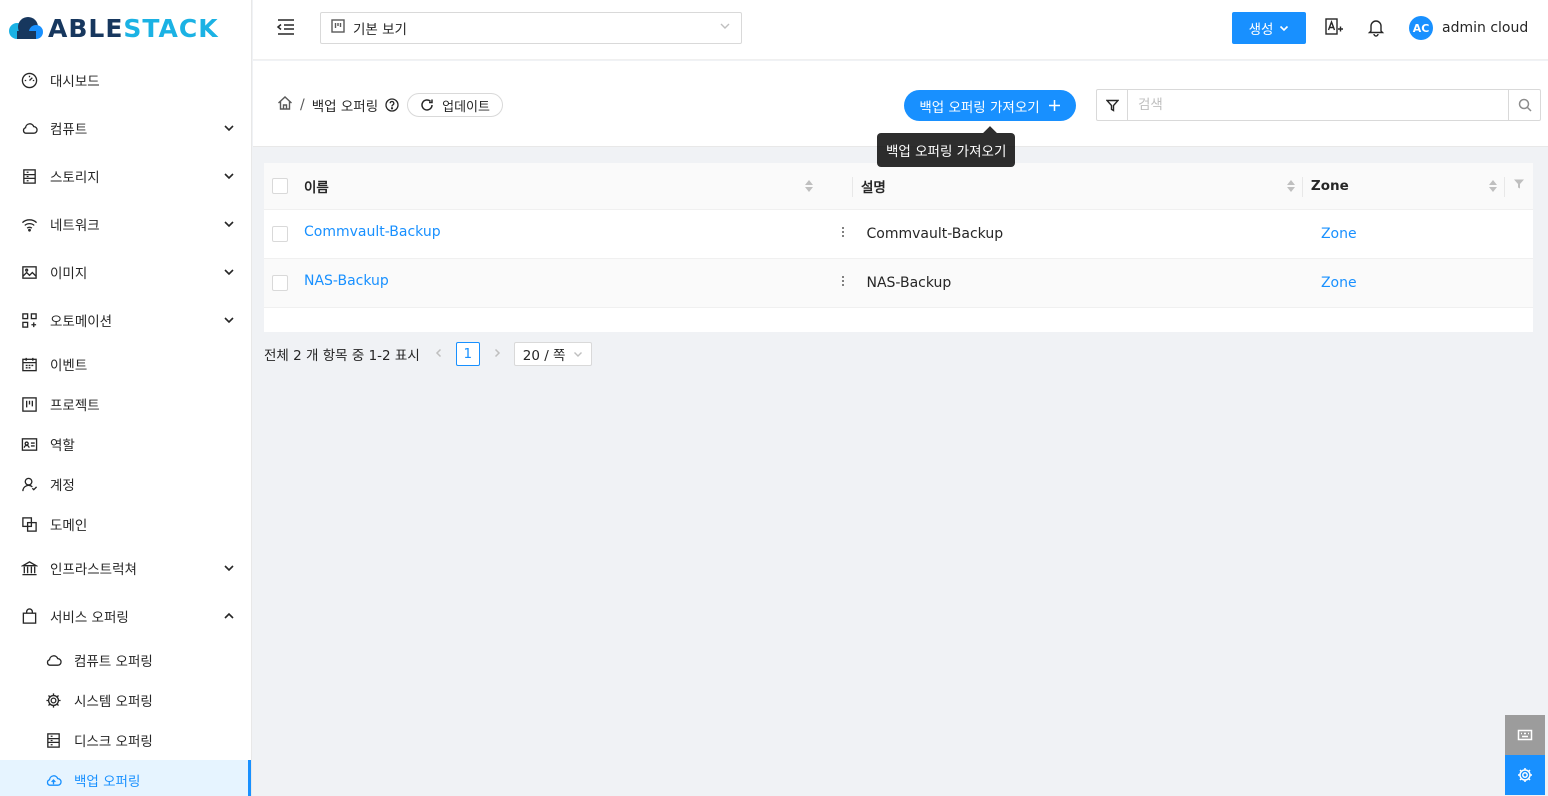 The height and width of the screenshot is (796, 1548). I want to click on sidebar-item-label: 스토리지, so click(75, 178).